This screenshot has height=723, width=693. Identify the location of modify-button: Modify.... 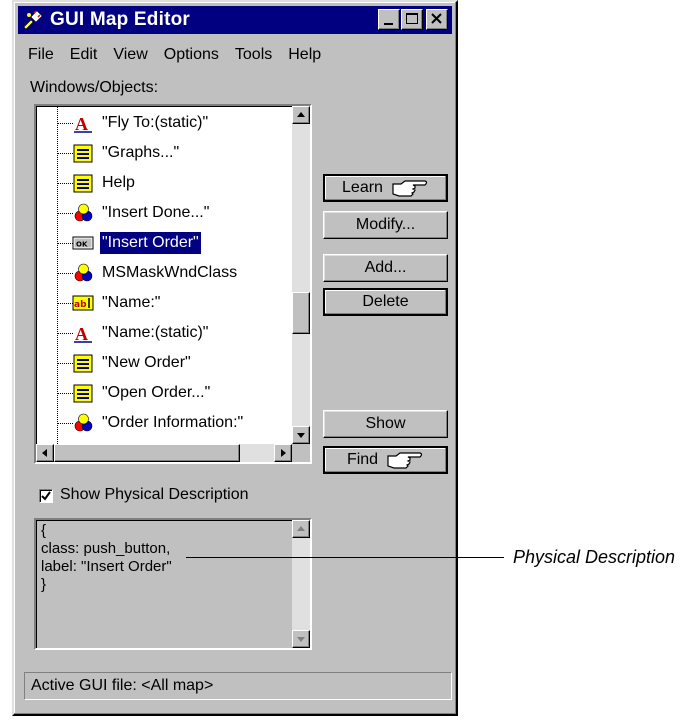
(385, 225).